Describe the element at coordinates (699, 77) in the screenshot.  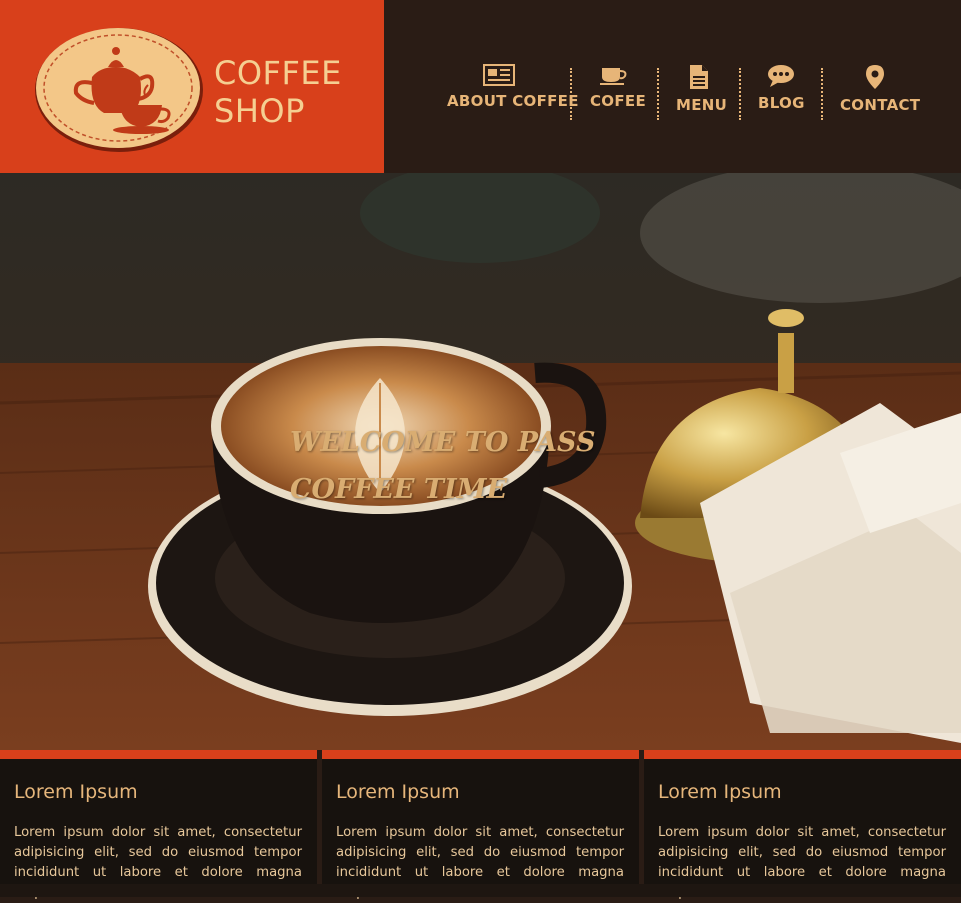
I see `document-icon` at that location.